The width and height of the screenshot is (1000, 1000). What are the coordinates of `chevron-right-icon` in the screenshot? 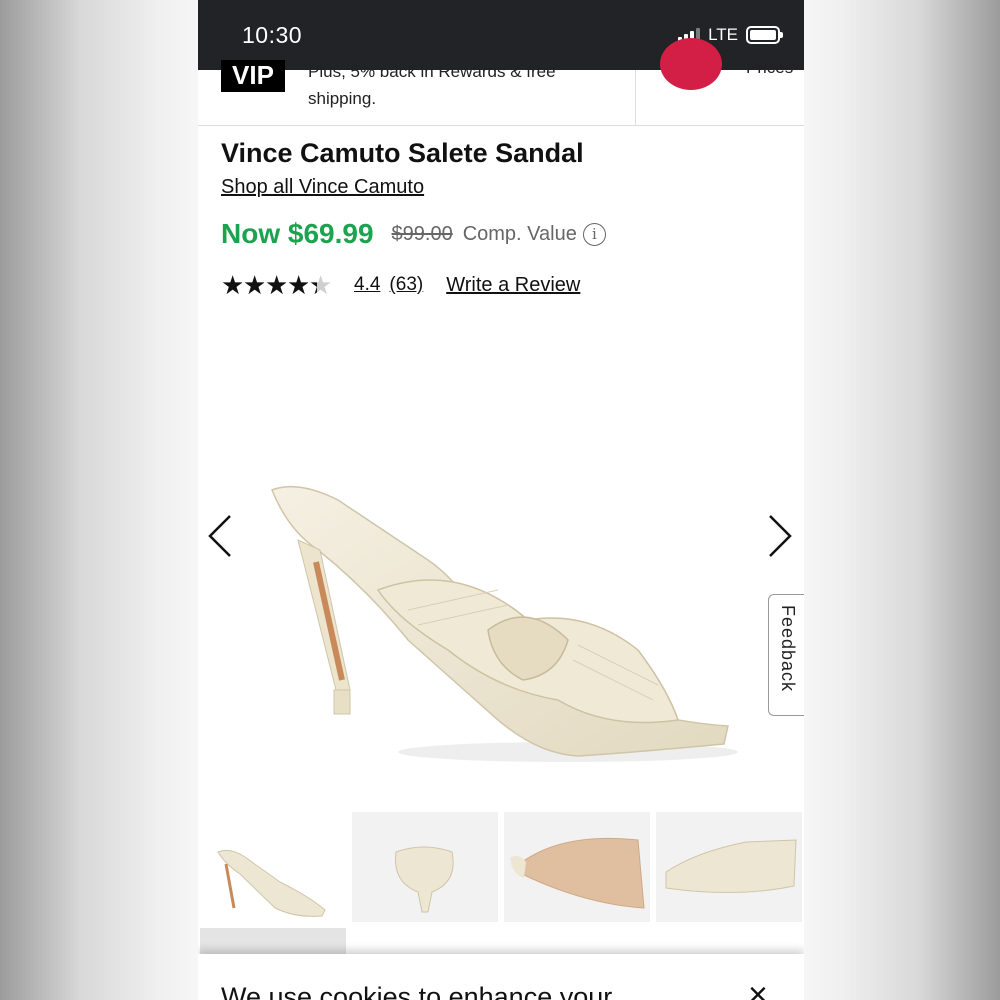 It's located at (779, 536).